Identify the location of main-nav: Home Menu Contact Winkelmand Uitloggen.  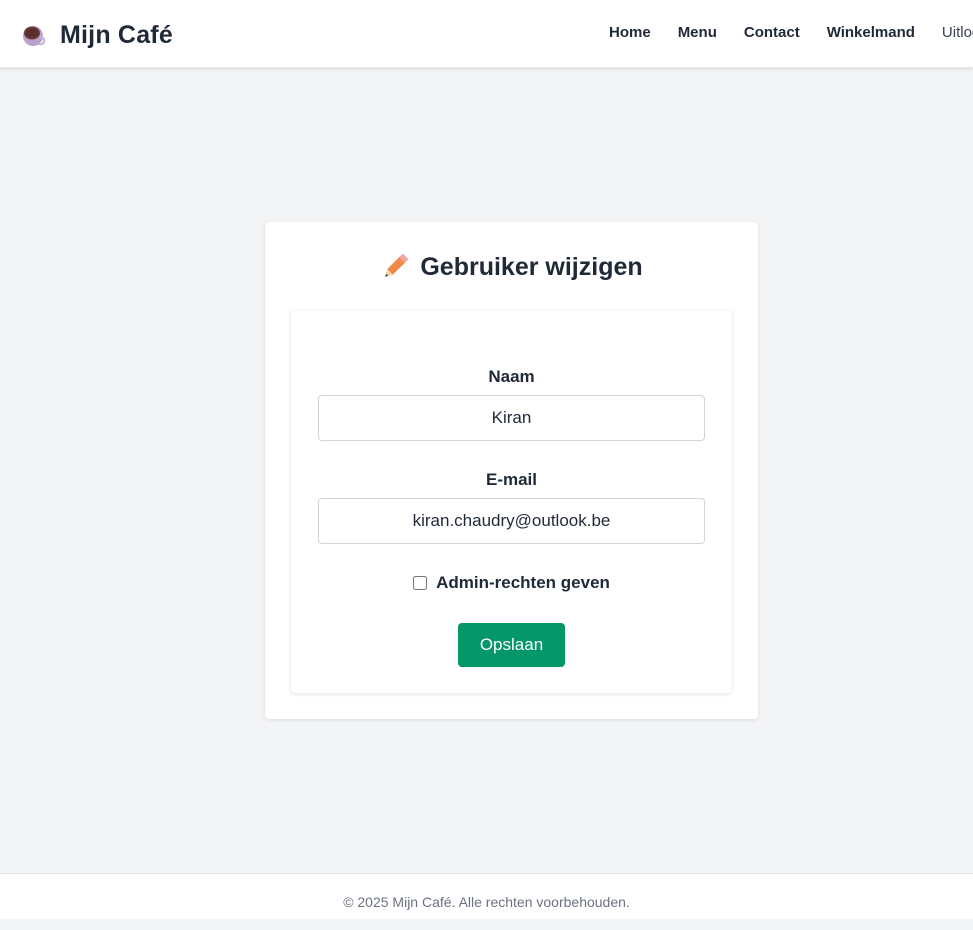
(791, 32).